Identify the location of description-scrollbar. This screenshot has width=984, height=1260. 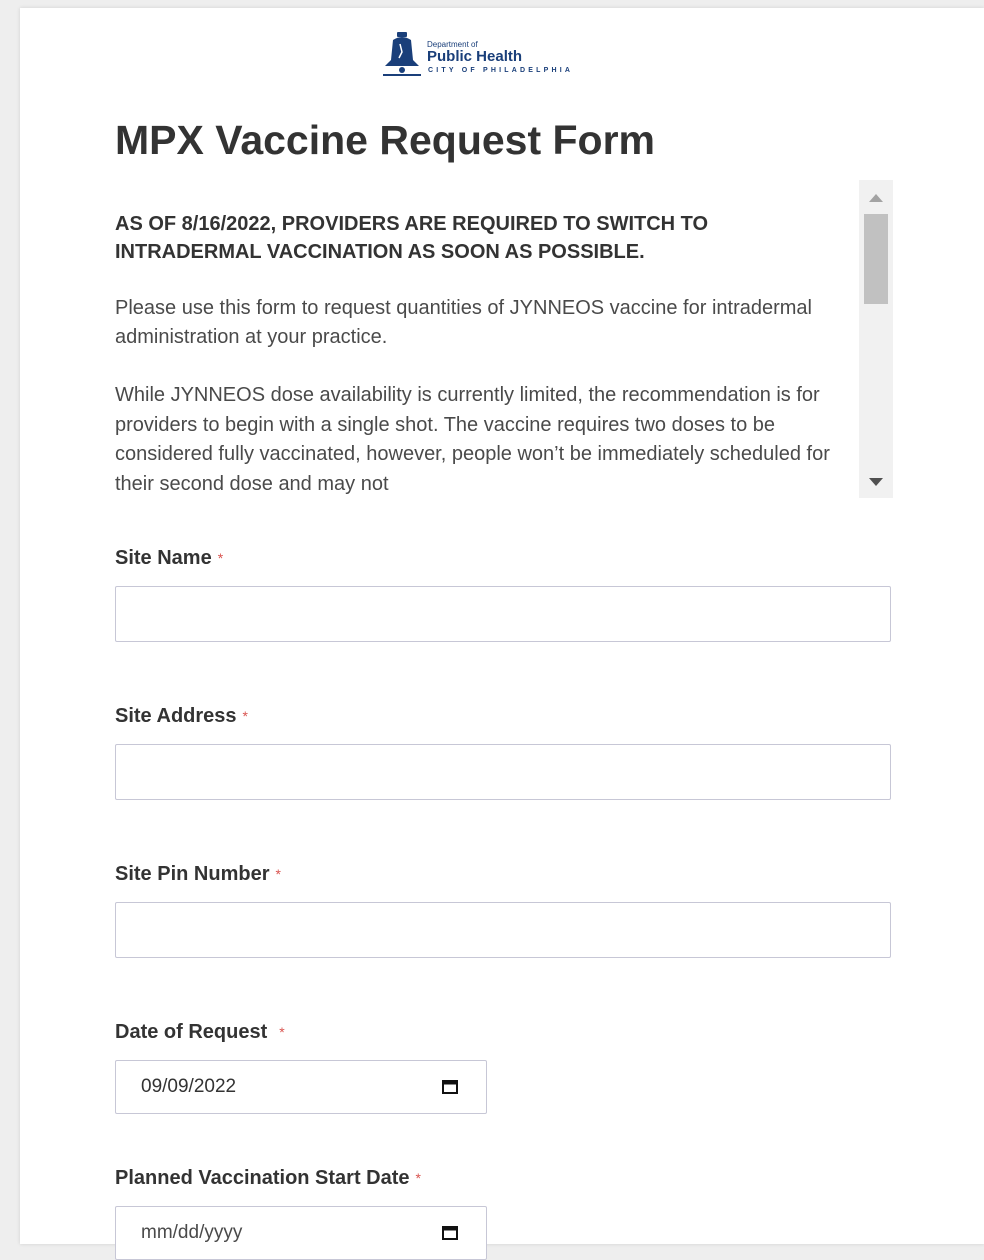
(876, 339).